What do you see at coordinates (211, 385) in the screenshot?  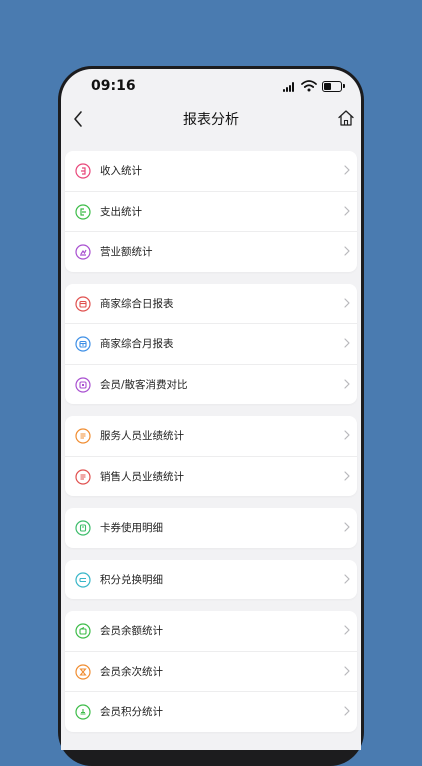 I see `menu-item: 会员/散客消费对比` at bounding box center [211, 385].